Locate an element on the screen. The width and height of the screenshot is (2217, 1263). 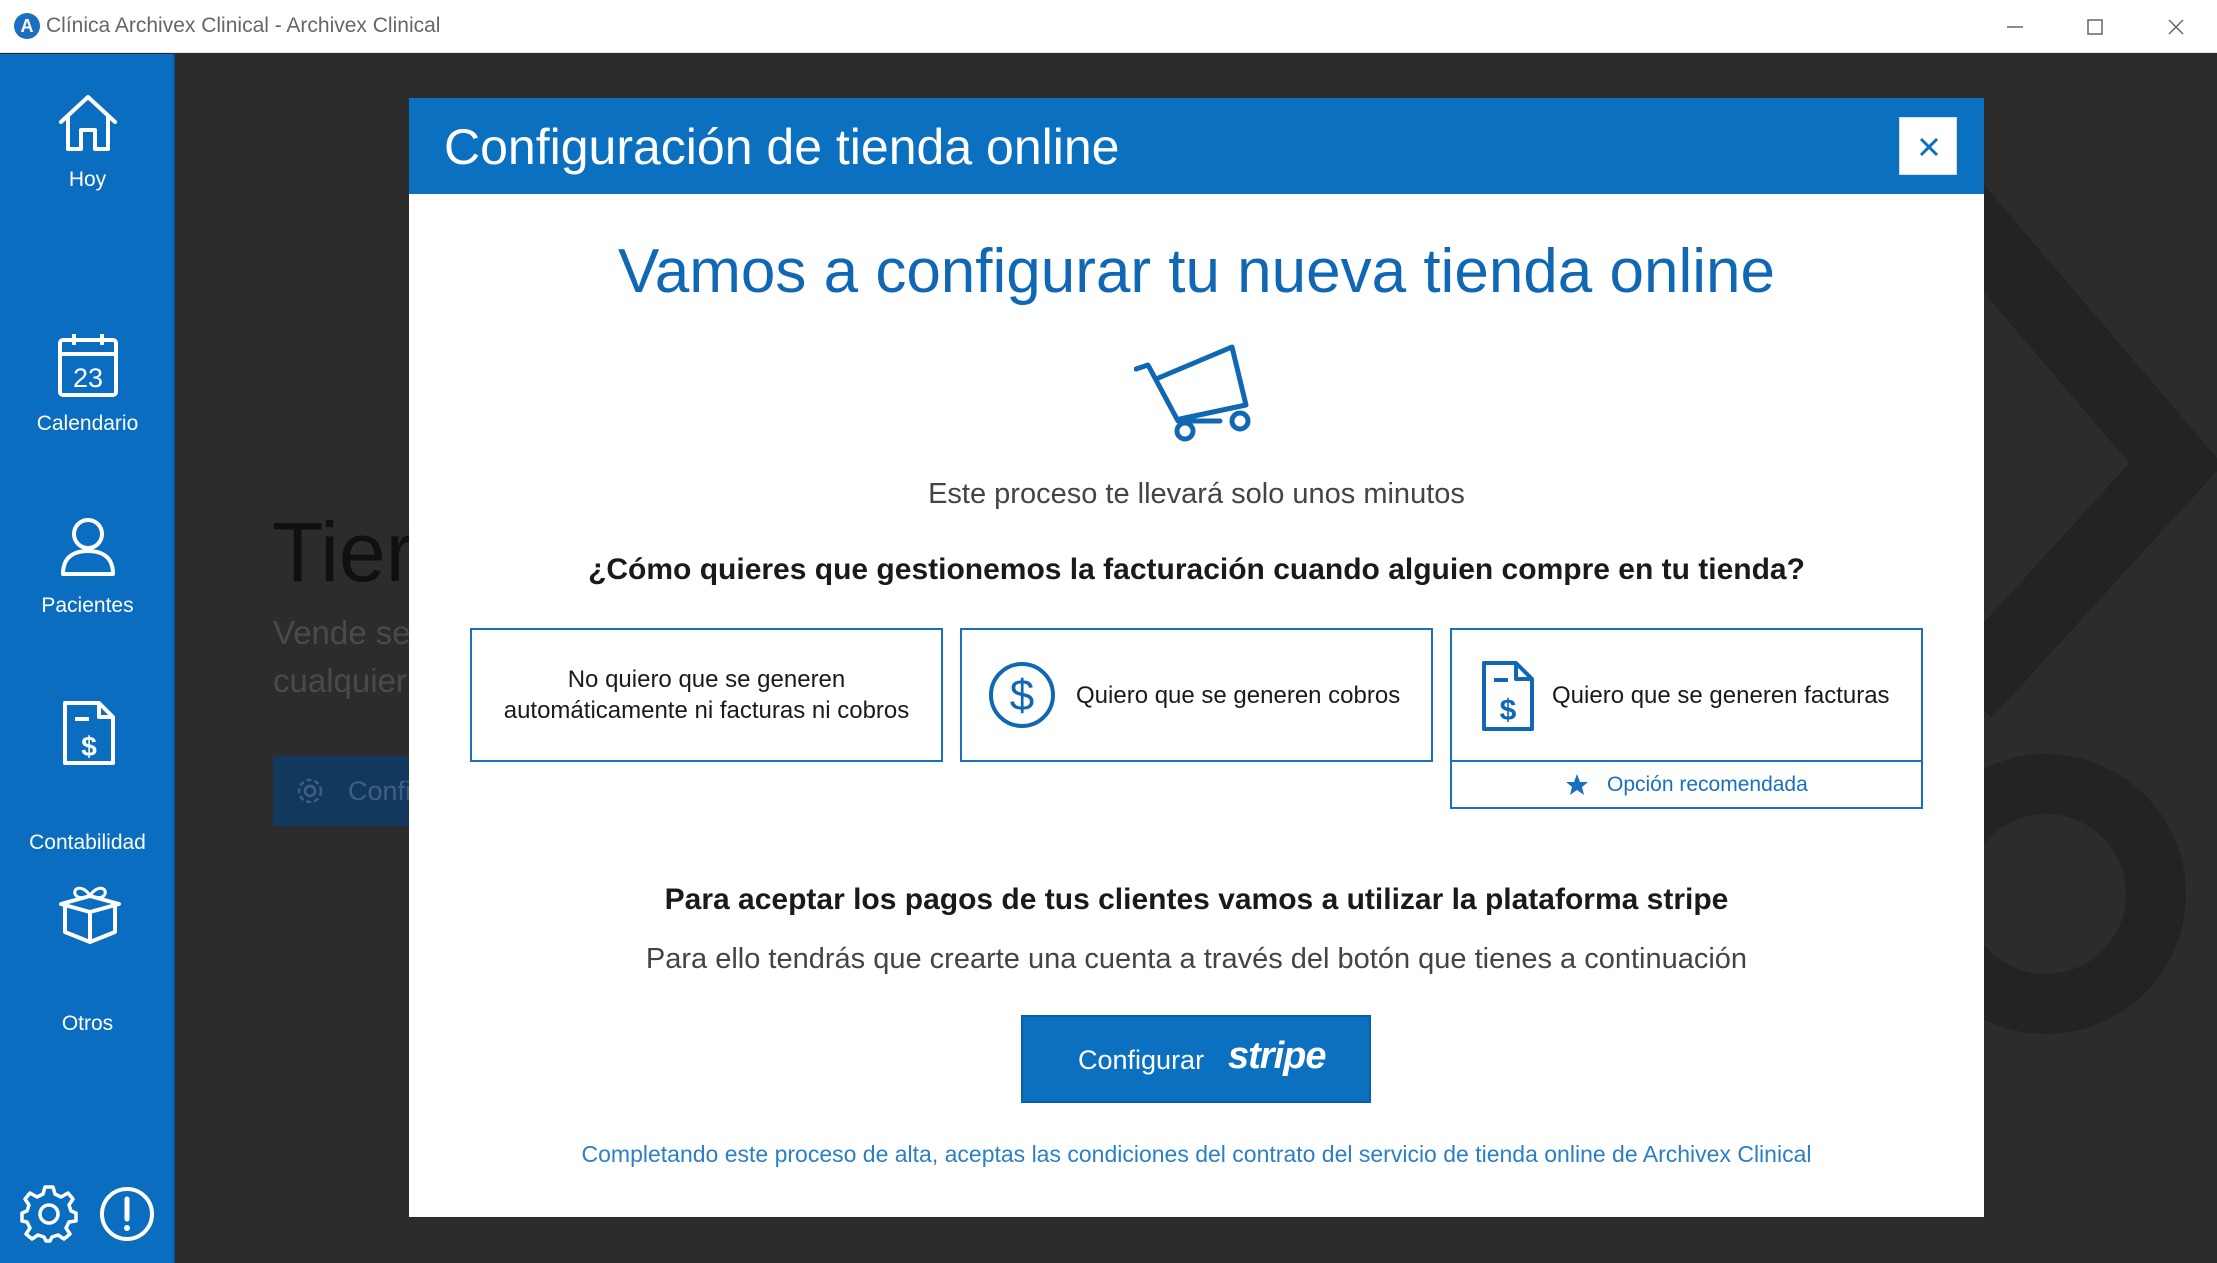
maximize-button is located at coordinates (2095, 26).